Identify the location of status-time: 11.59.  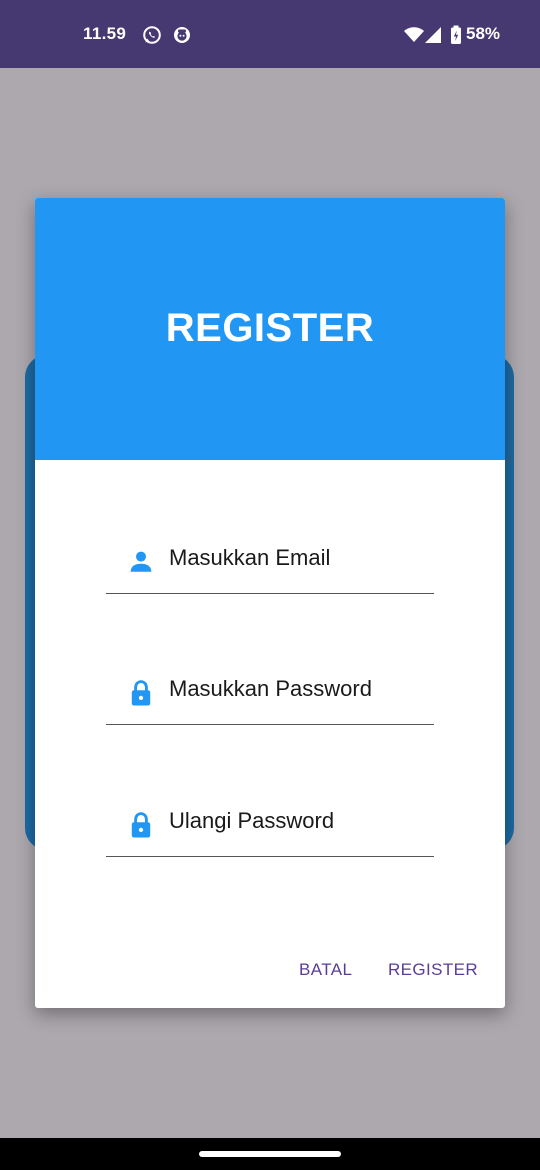
(105, 33).